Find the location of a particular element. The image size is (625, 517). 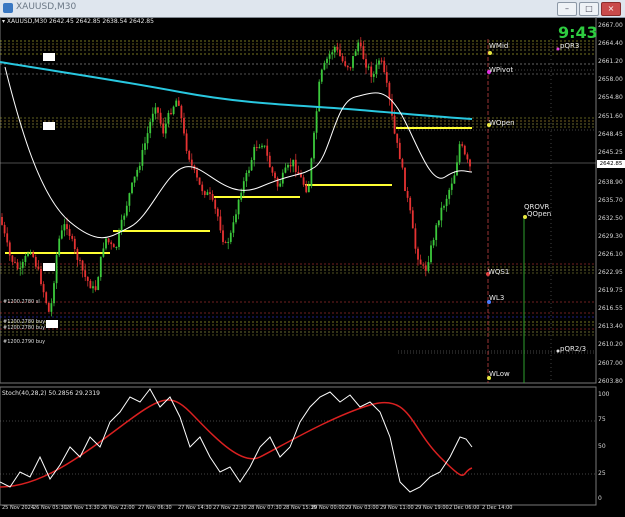

minimize-button: – is located at coordinates (567, 9).